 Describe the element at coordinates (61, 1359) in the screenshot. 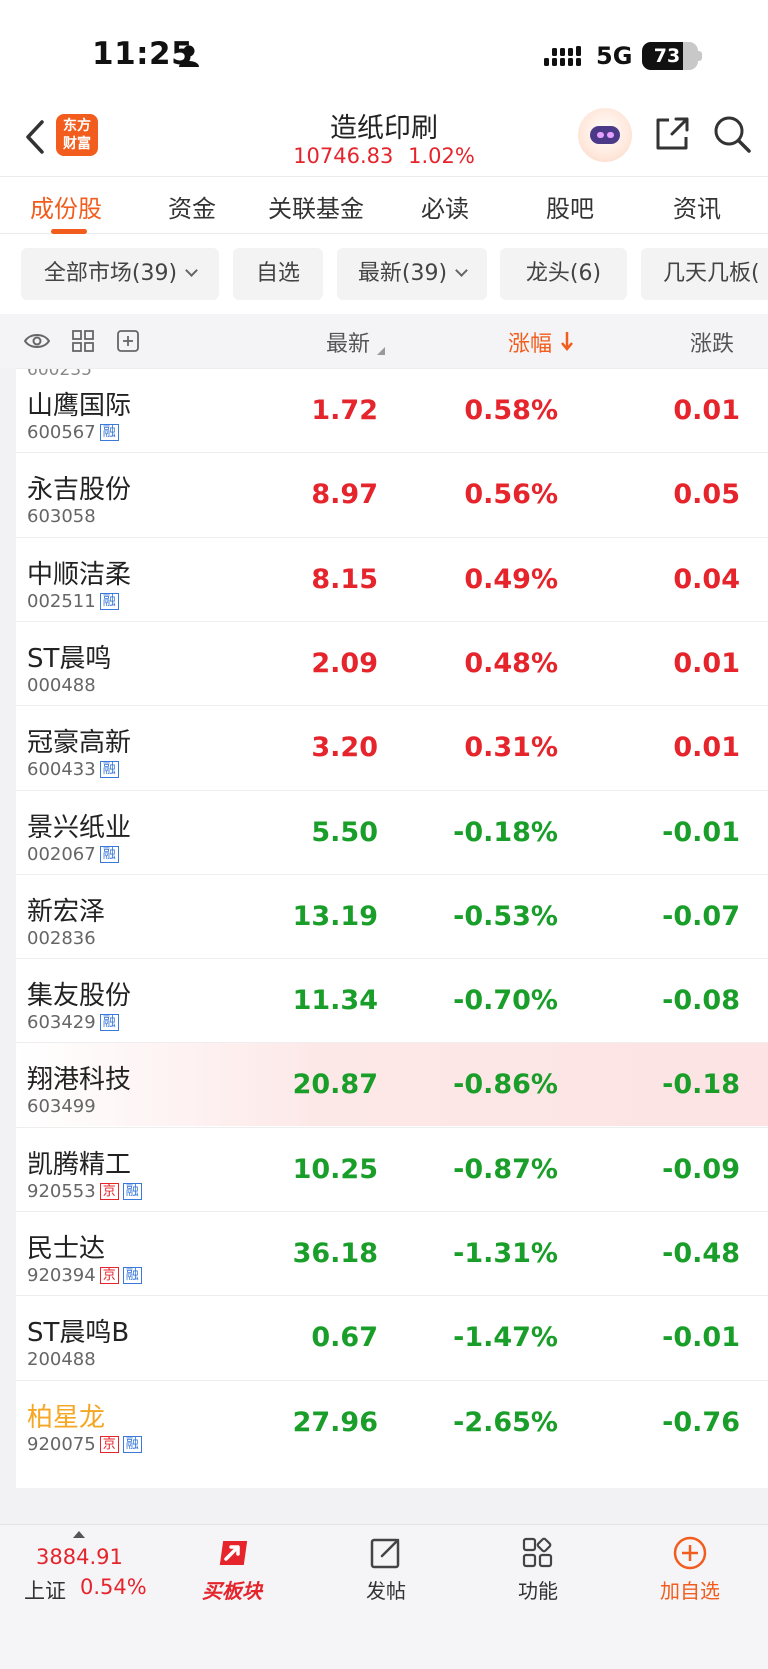

I see `stock-code-line: 200488` at that location.